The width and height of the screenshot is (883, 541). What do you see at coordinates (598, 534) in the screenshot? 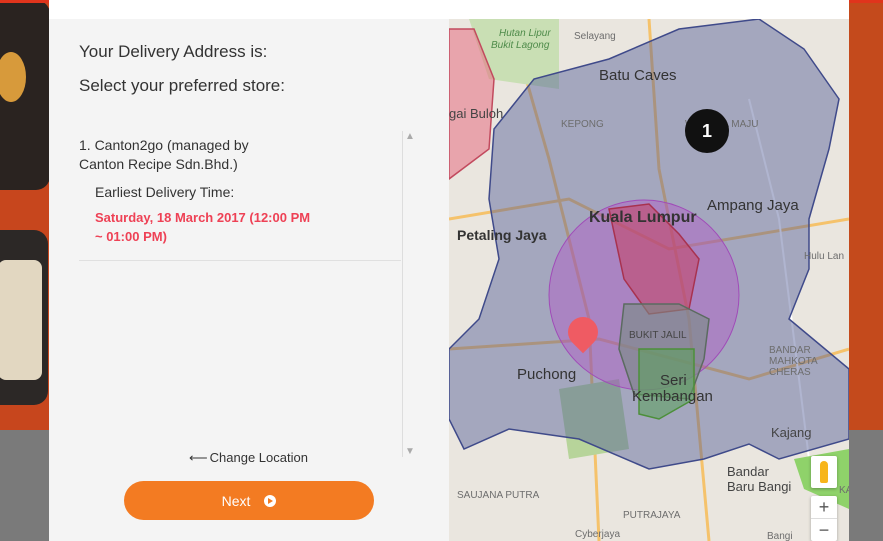
I see `map-label-cyberjaya: Cyberjaya` at bounding box center [598, 534].